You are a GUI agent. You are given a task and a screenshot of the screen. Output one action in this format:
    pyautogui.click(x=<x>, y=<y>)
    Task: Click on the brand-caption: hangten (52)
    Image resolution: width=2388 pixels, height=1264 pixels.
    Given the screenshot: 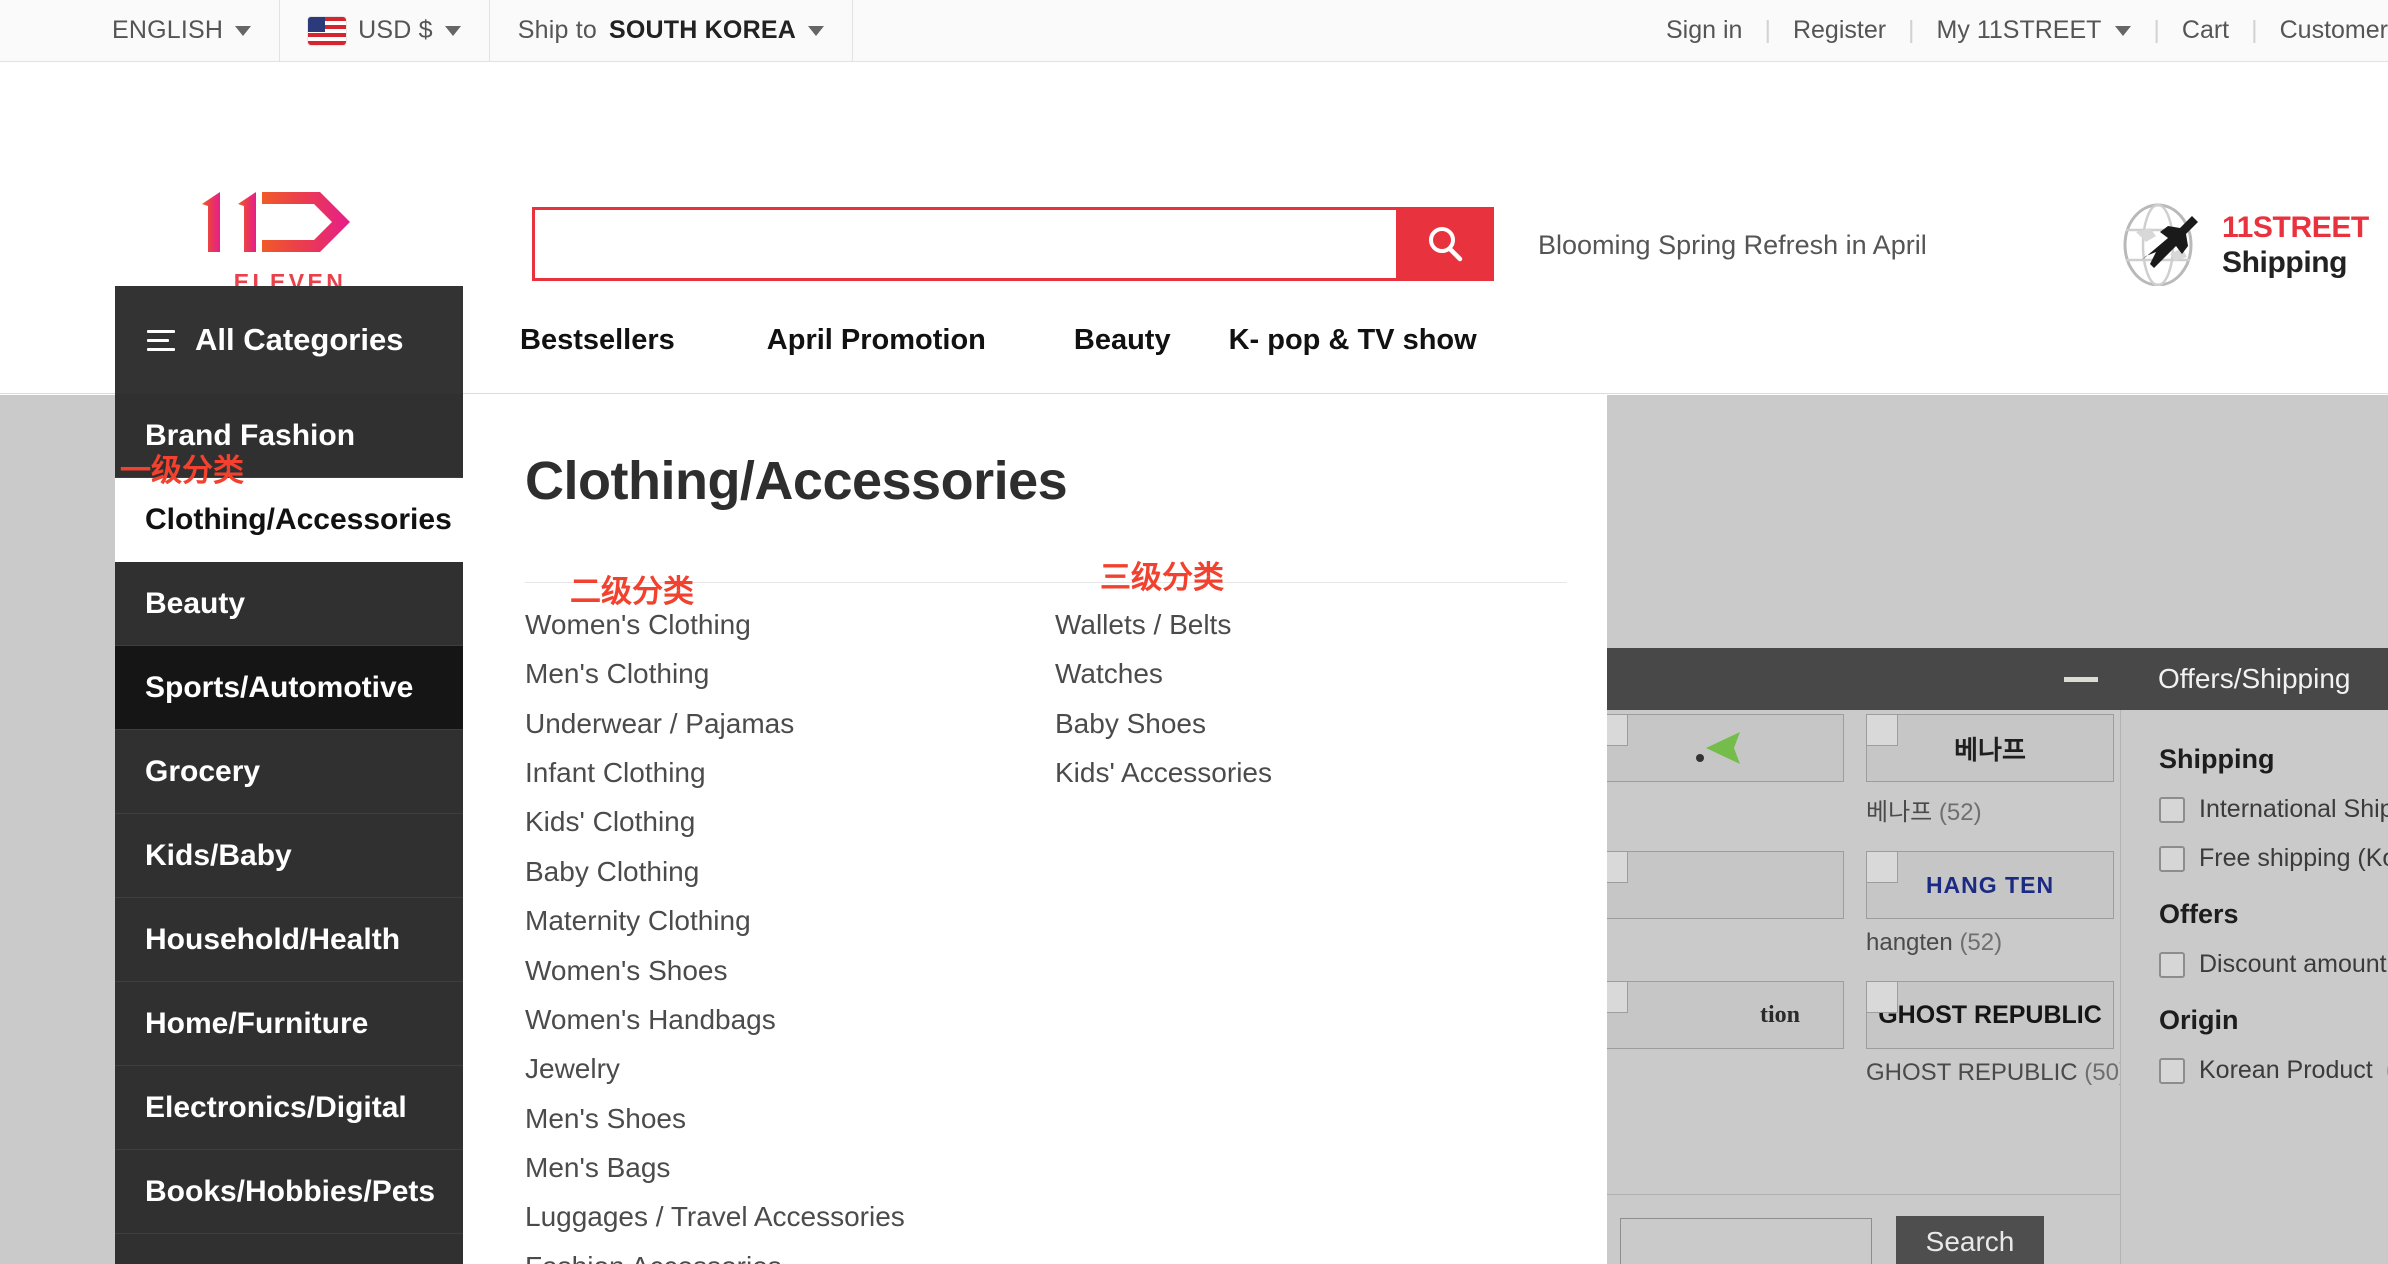 What is the action you would take?
    pyautogui.click(x=1990, y=943)
    